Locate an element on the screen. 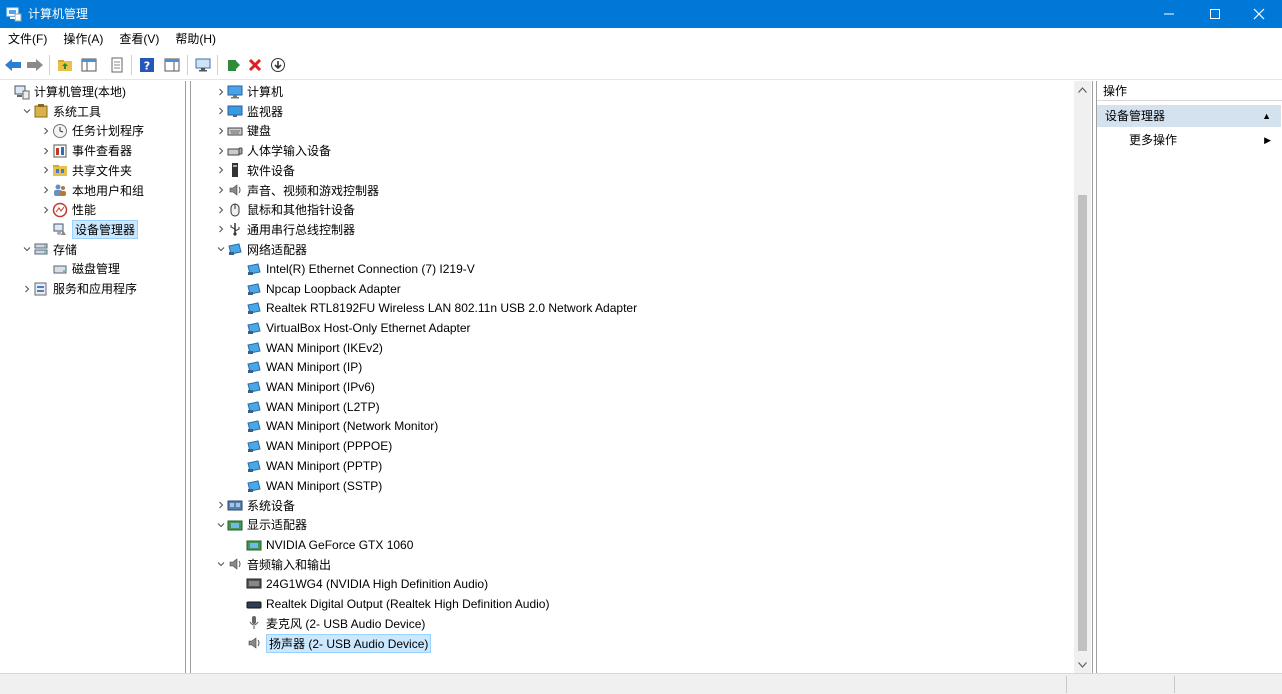 This screenshot has height=694, width=1282. device-tree-item: WAN Miniport (IPv6) is located at coordinates (304, 387).